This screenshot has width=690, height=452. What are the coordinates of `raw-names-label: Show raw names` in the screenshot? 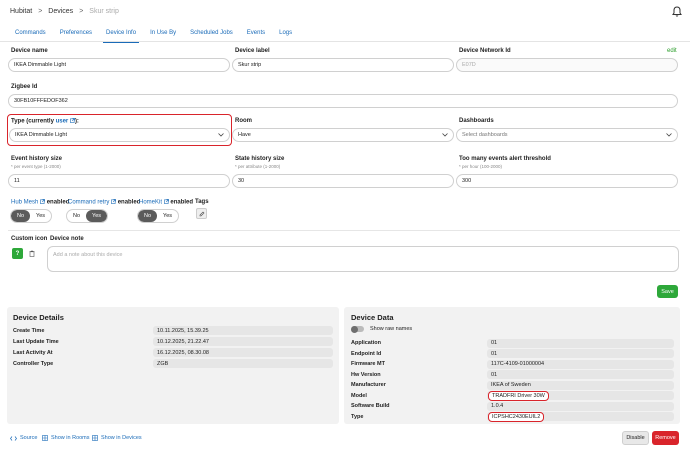 It's located at (391, 329).